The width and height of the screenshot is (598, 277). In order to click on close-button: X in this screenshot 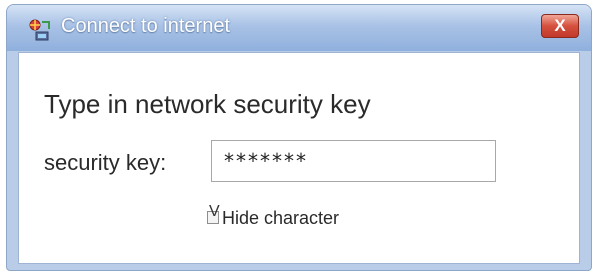, I will do `click(560, 26)`.